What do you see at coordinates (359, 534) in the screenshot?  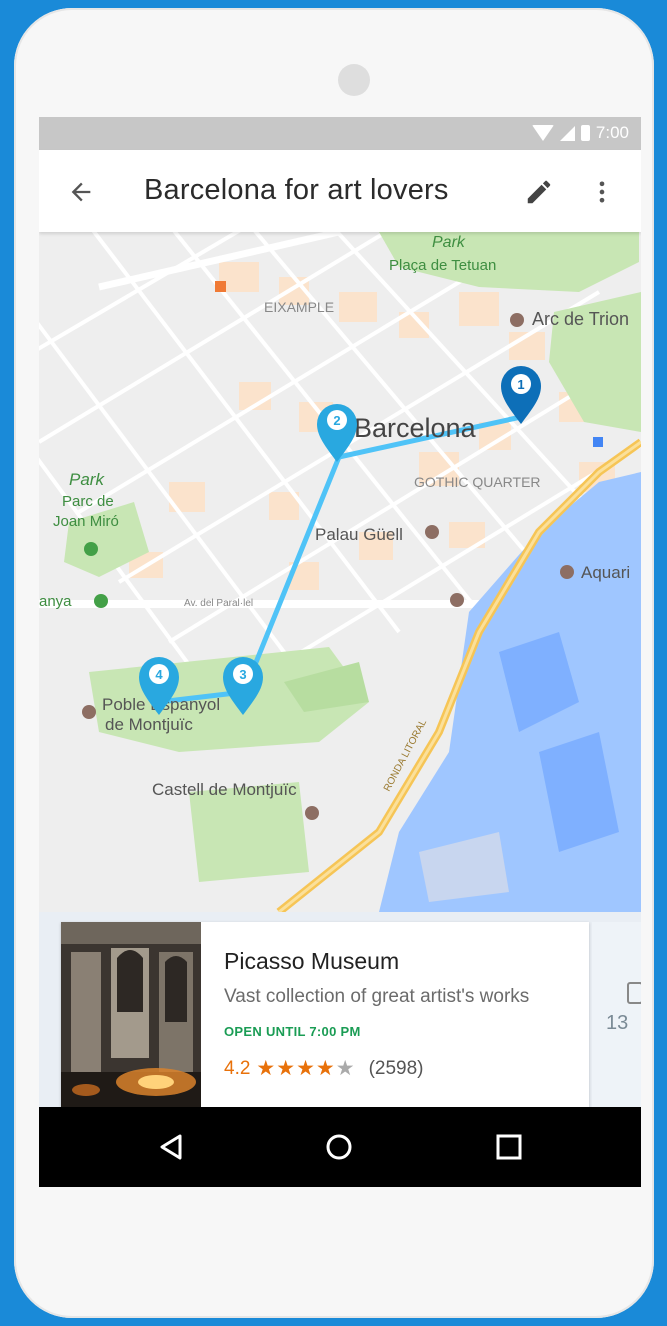 I see `map-label-palau-guell: Palau Güell` at bounding box center [359, 534].